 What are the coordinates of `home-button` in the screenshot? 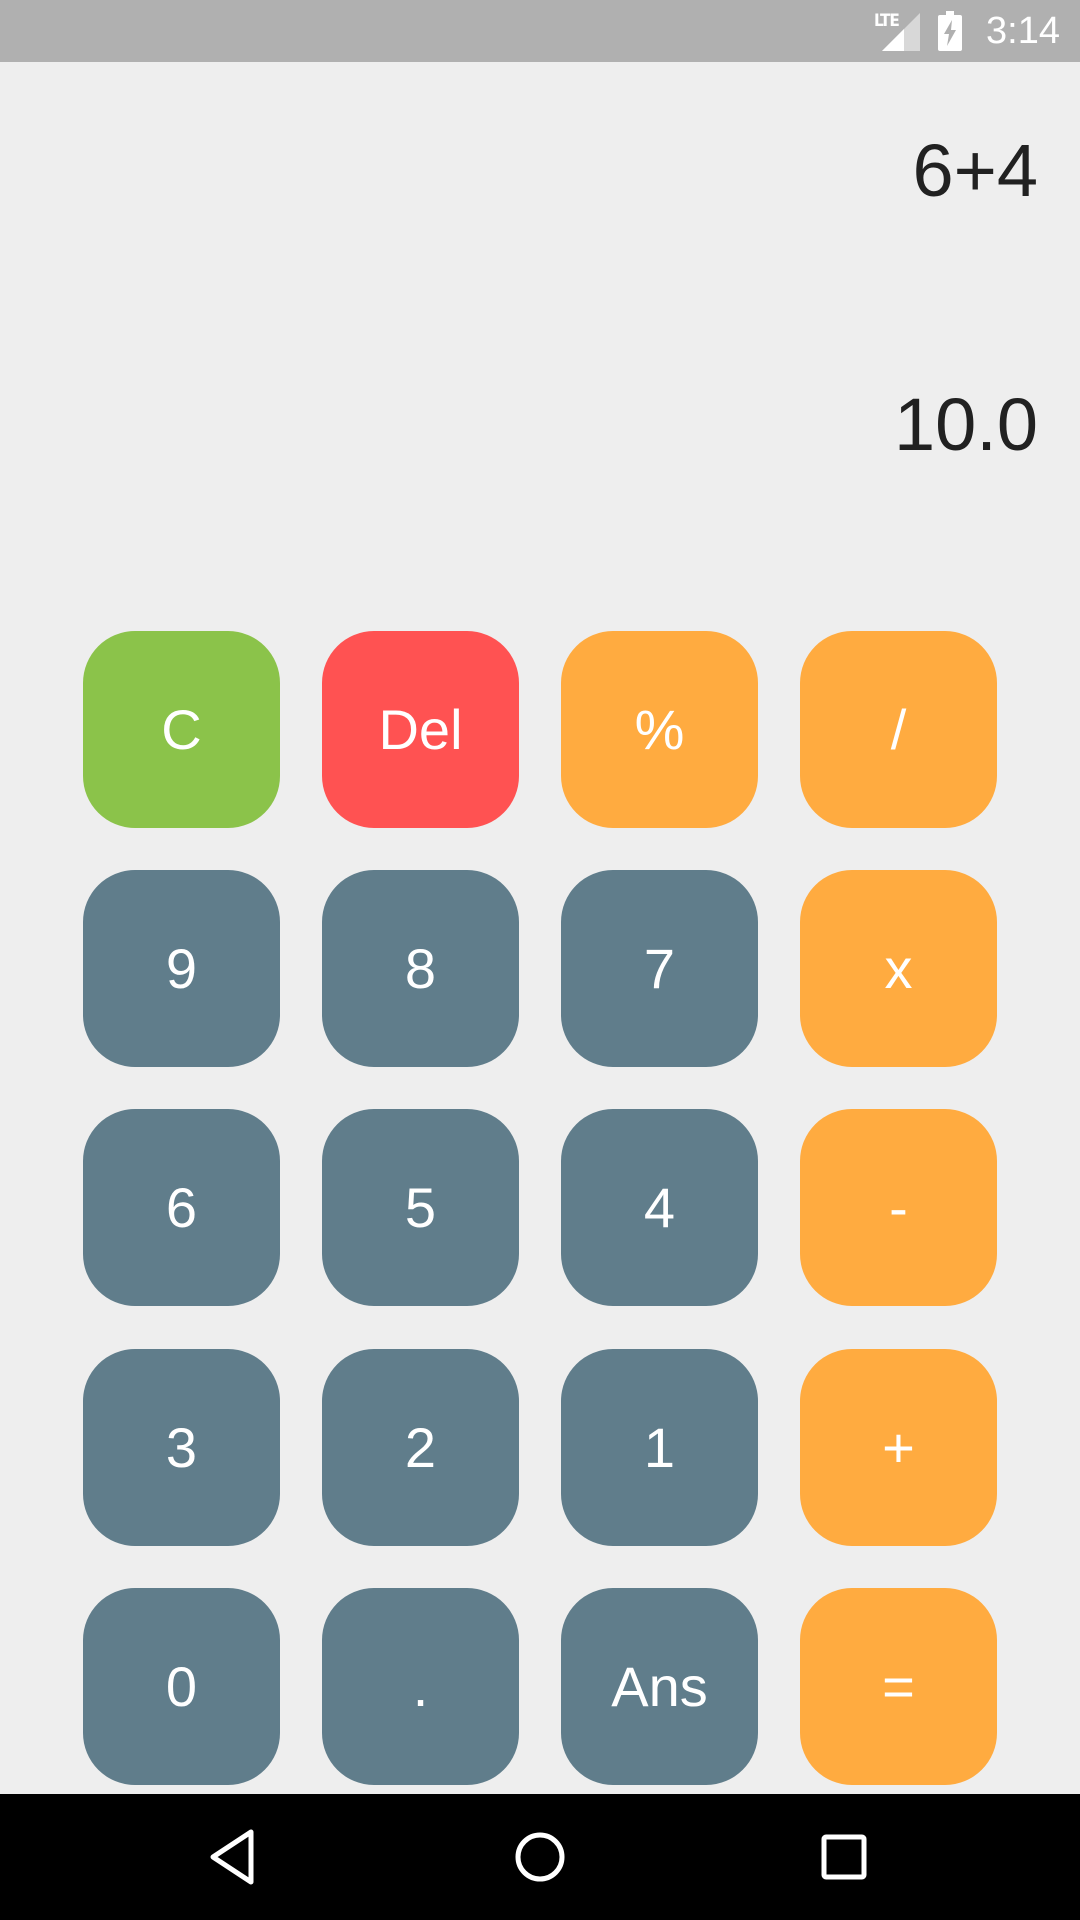 It's located at (540, 1857).